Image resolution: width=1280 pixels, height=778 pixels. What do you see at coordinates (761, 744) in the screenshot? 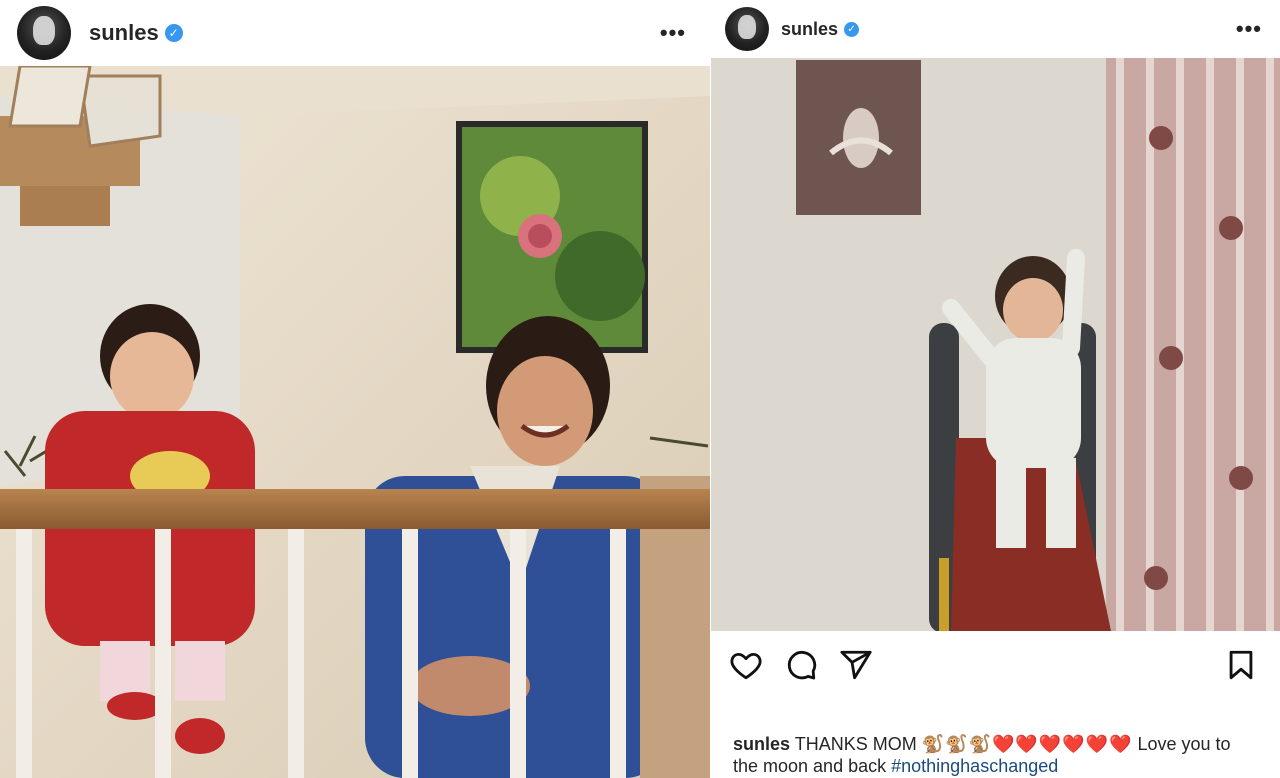
I see `caption-username: sunles` at bounding box center [761, 744].